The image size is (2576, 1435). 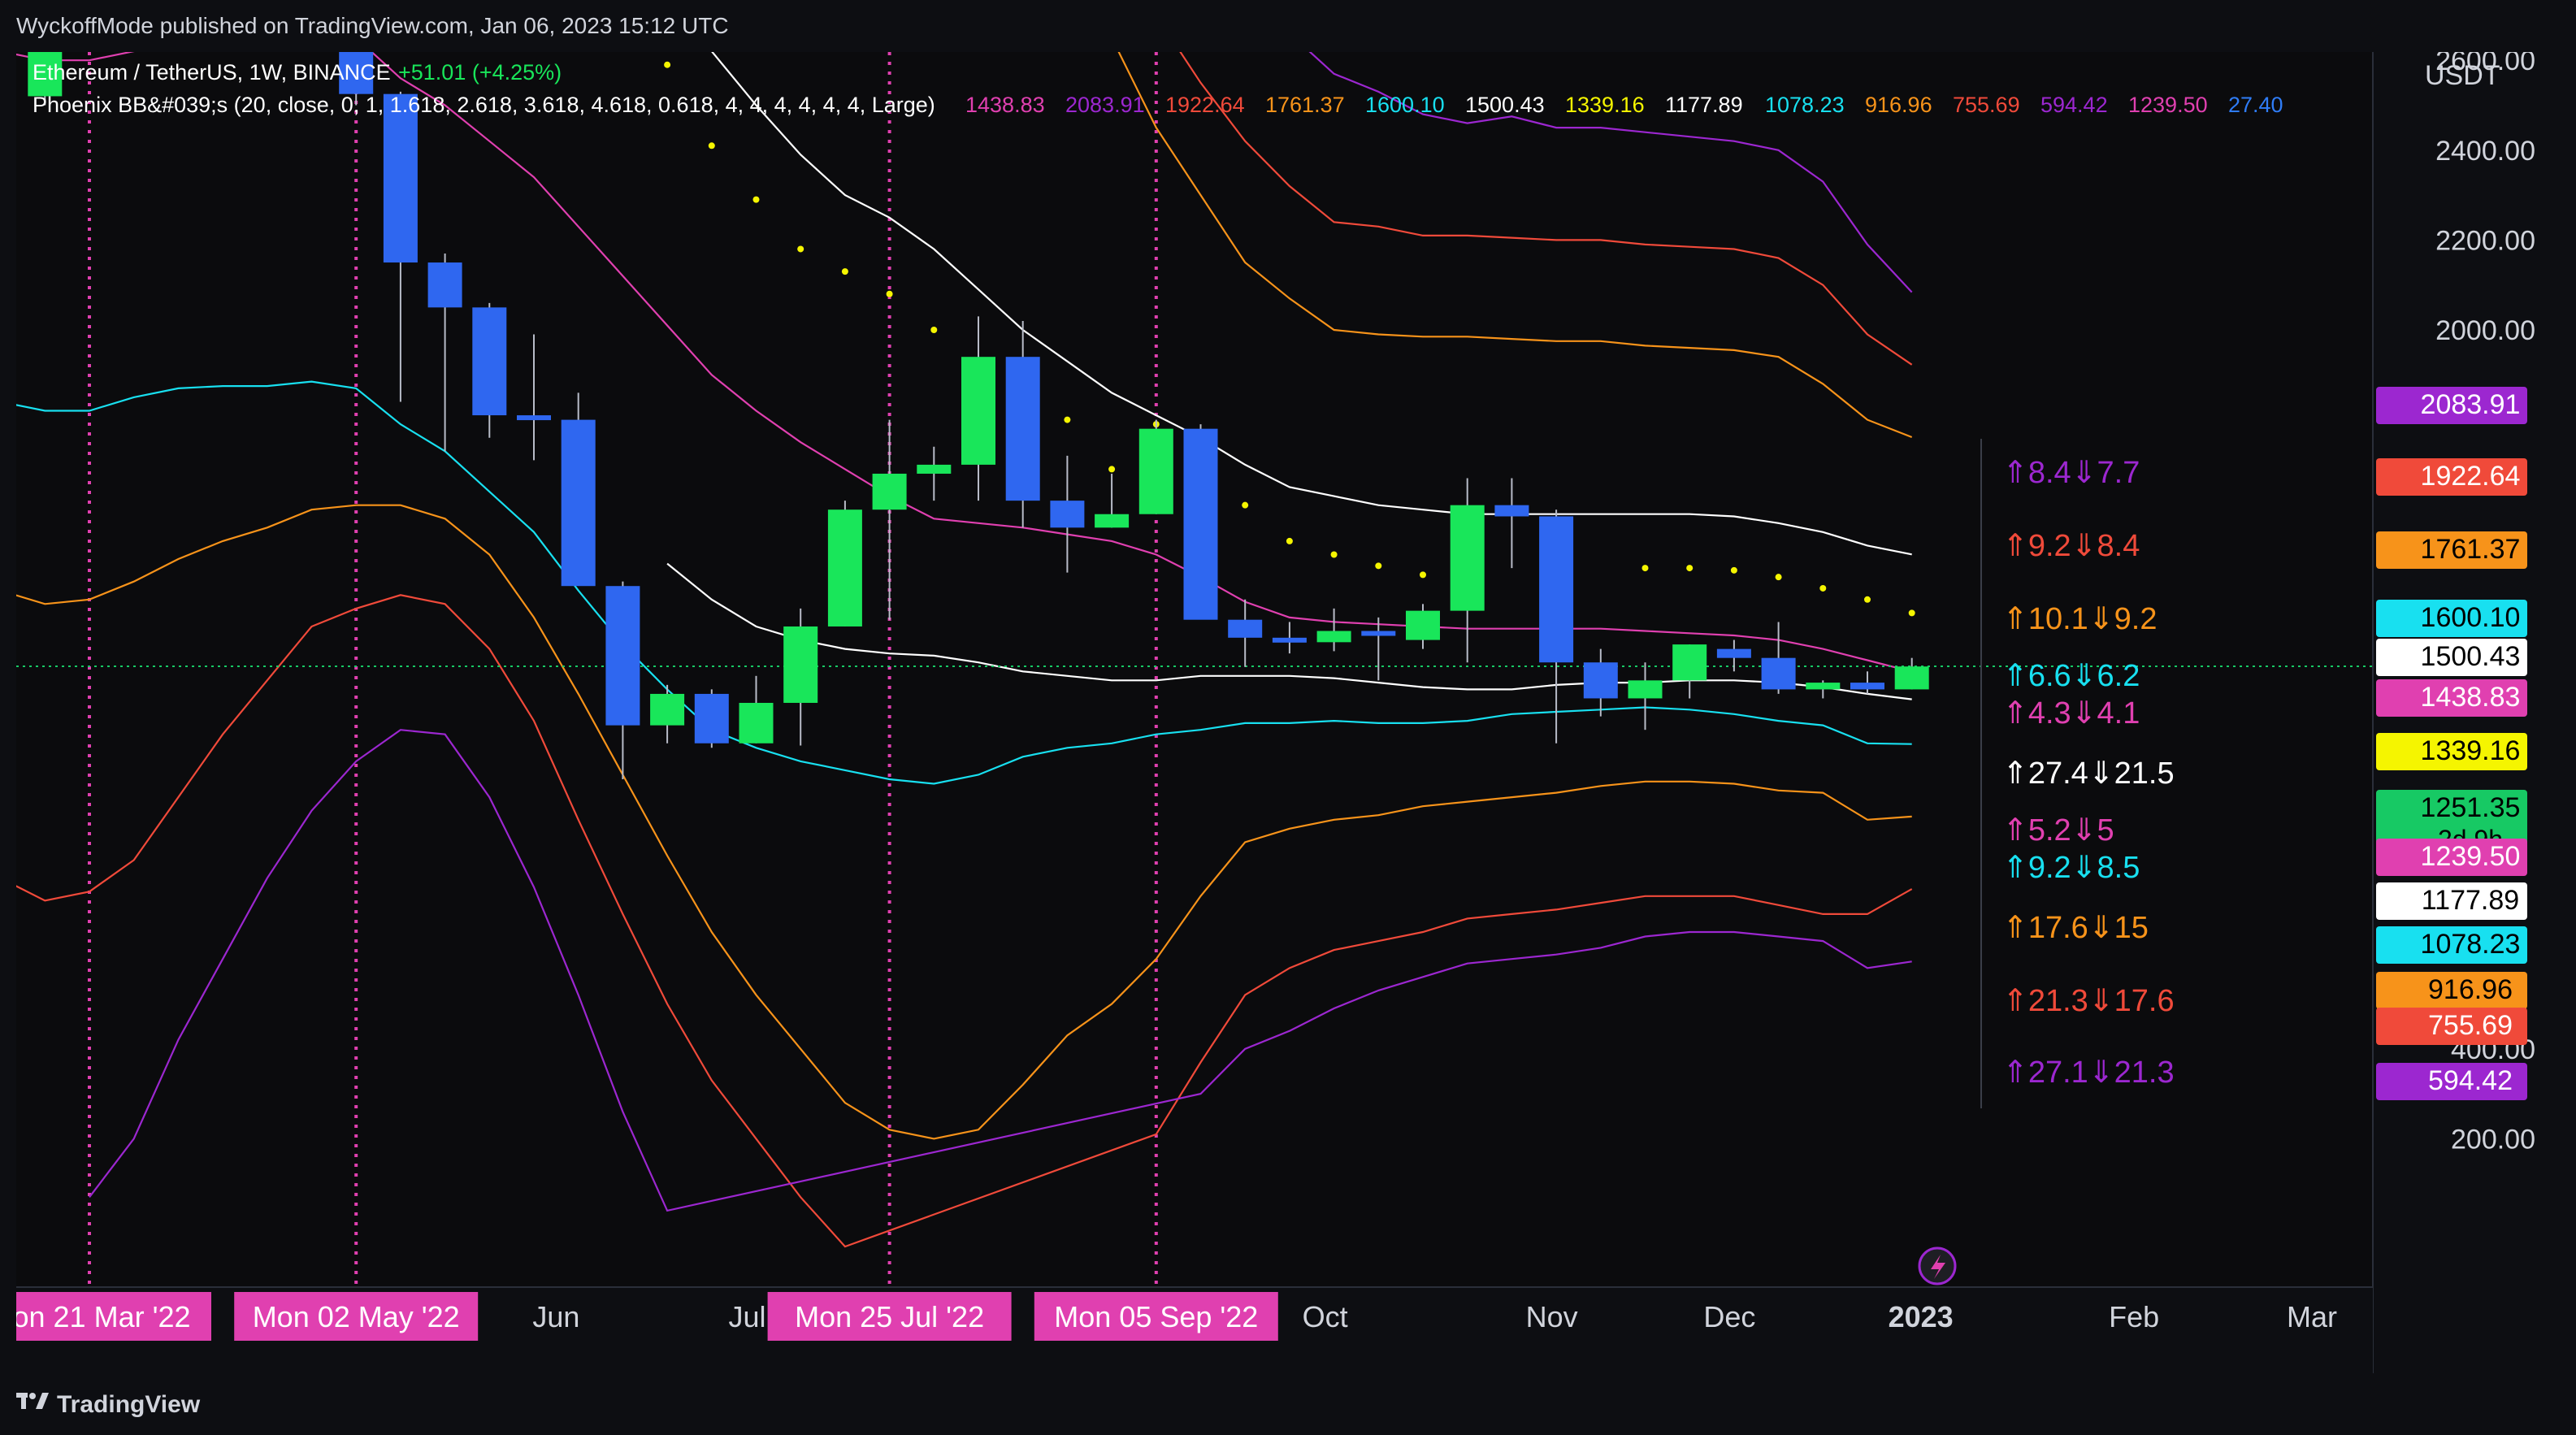 I want to click on y-tick-label: 2000.00, so click(x=2485, y=330).